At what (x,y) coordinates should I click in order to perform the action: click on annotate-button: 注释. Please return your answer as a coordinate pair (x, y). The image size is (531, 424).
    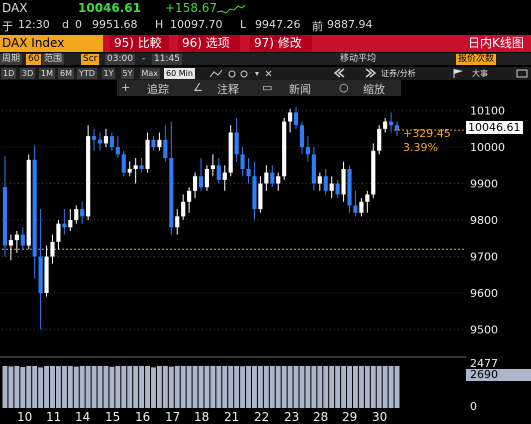
    Looking at the image, I should click on (228, 89).